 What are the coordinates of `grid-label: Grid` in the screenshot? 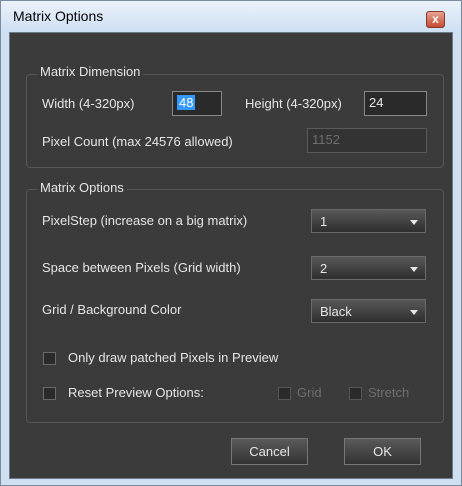 It's located at (309, 392).